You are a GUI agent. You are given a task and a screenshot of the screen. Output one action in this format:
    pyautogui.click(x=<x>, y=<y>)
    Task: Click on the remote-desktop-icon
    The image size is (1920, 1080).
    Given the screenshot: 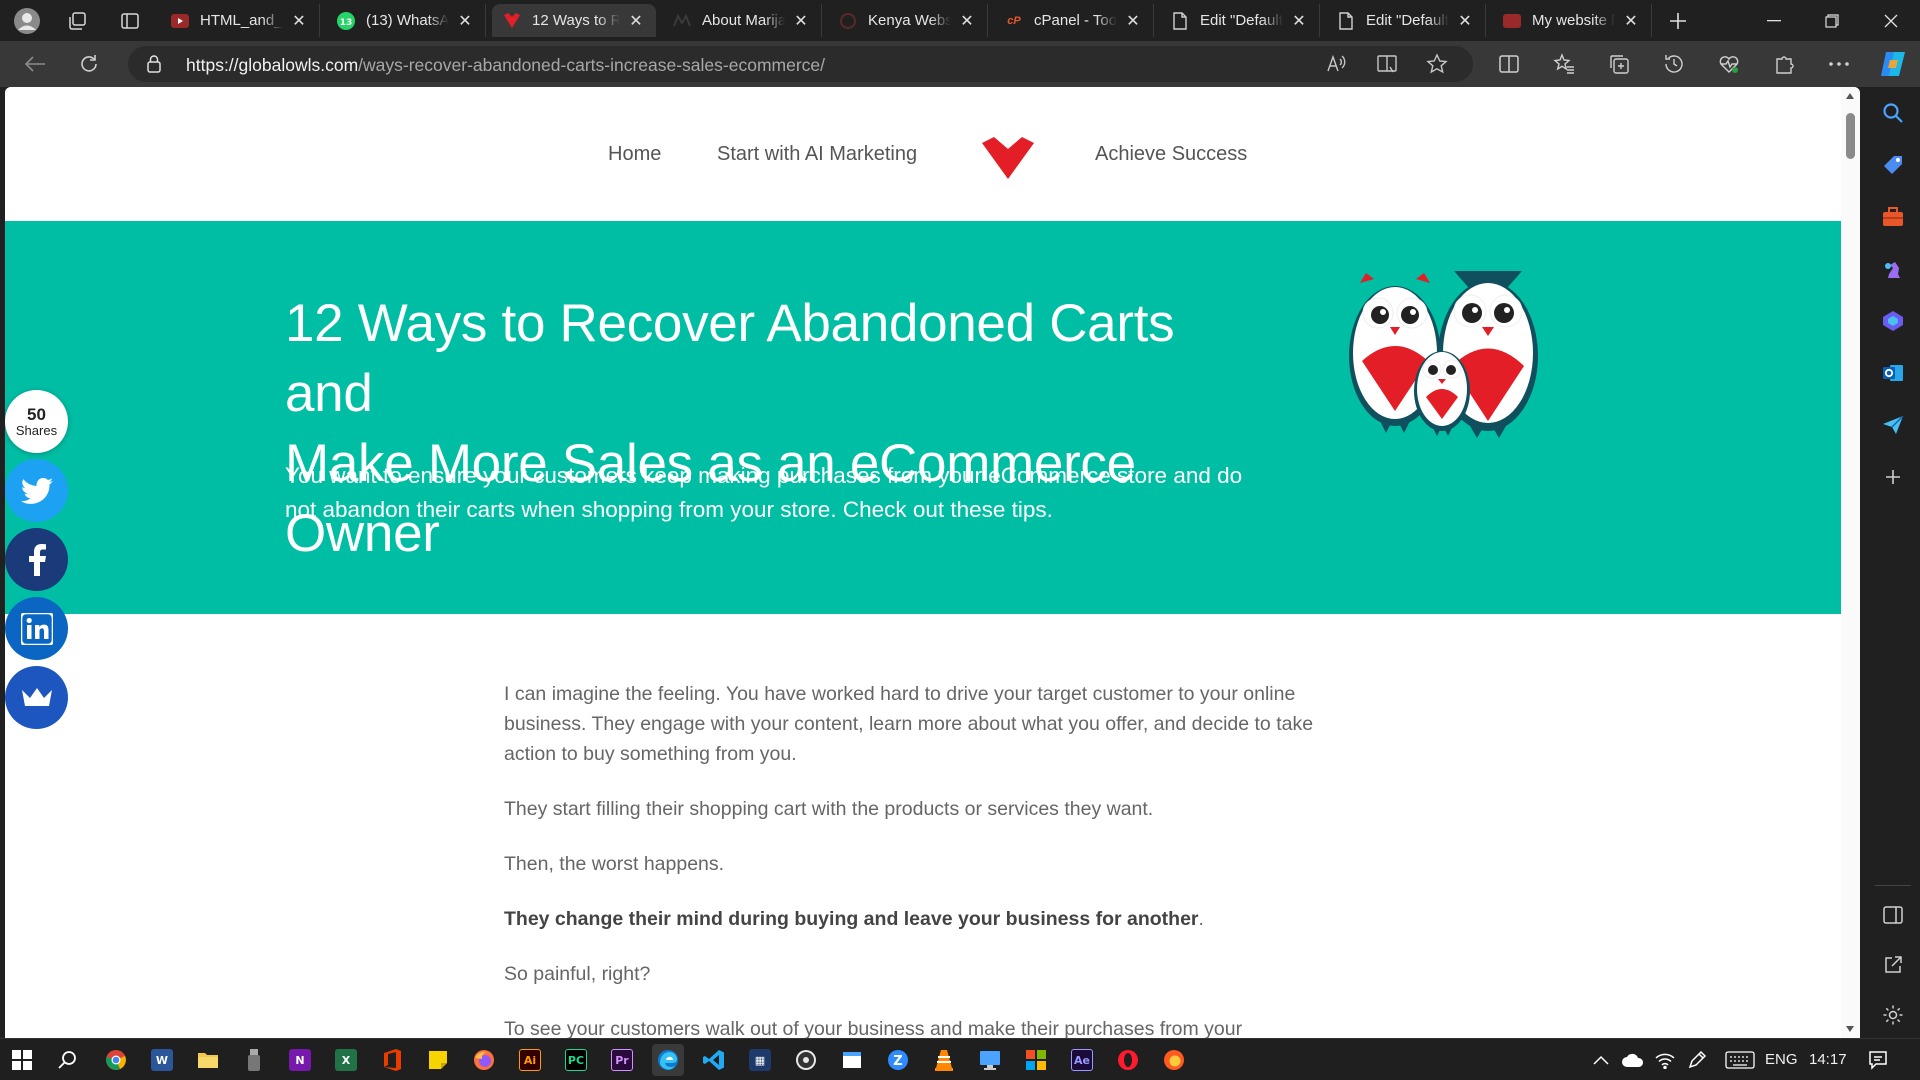 What is the action you would take?
    pyautogui.click(x=990, y=1060)
    